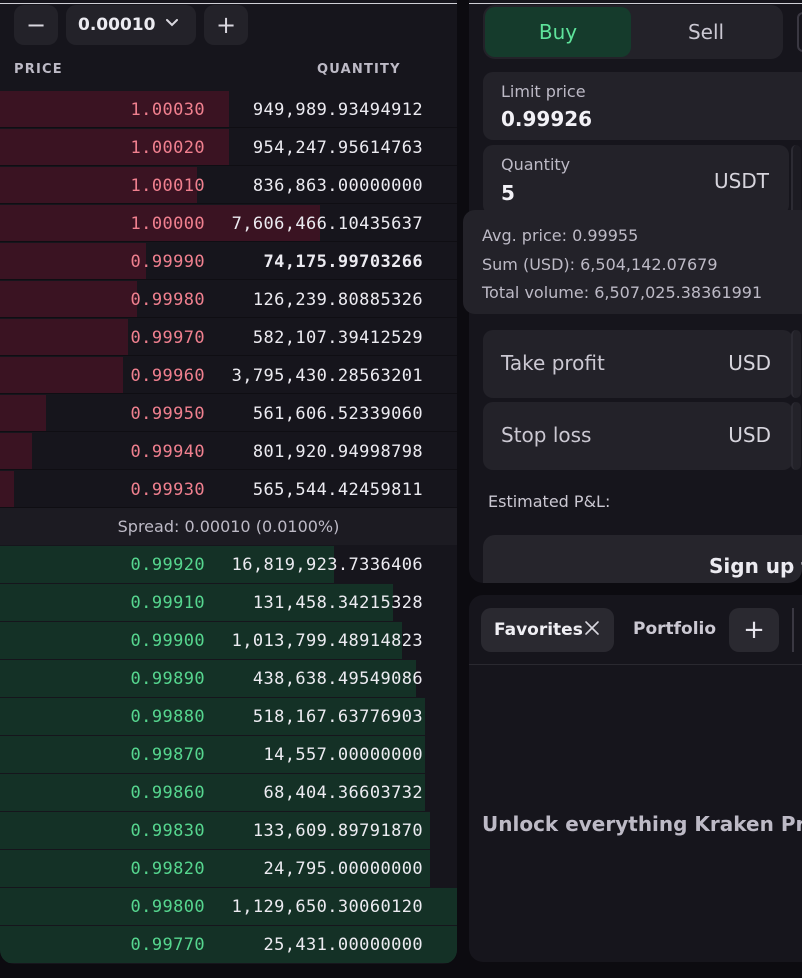 This screenshot has height=978, width=802. What do you see at coordinates (167, 110) in the screenshot?
I see `price-cell: 1.00030` at bounding box center [167, 110].